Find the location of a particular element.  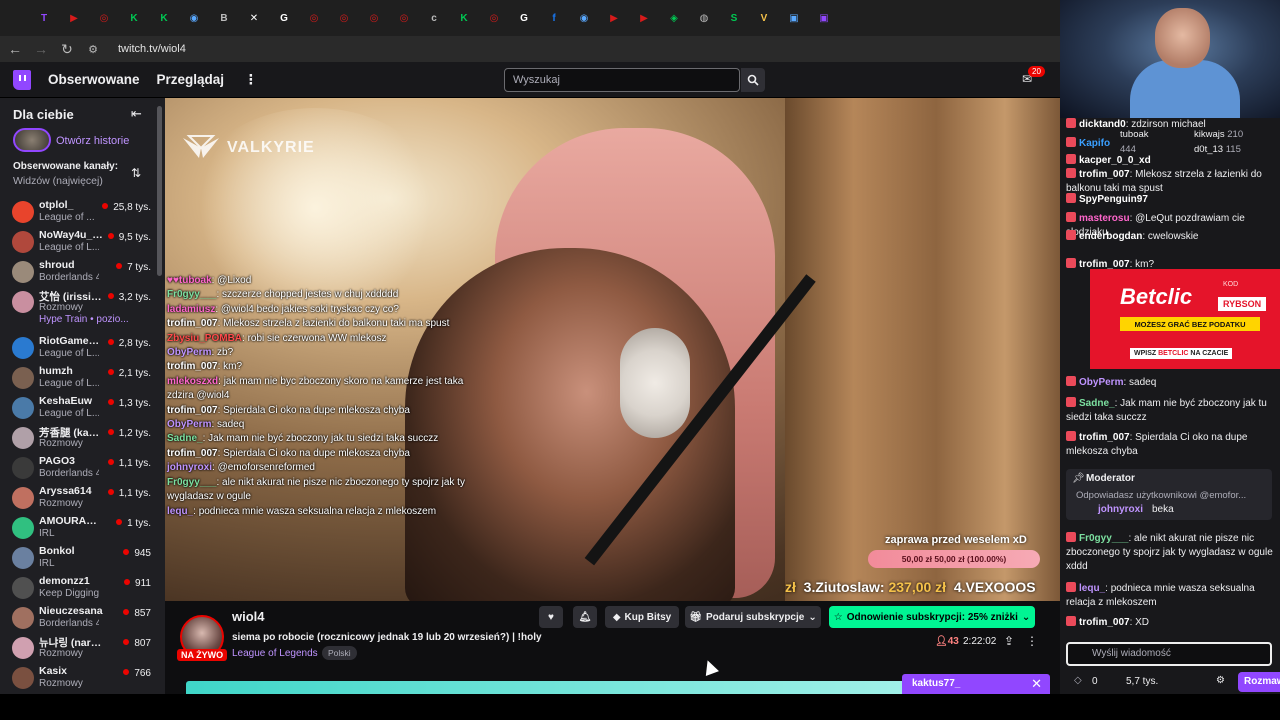

url-text: twitch.tv/wiol4 is located at coordinates (152, 49).